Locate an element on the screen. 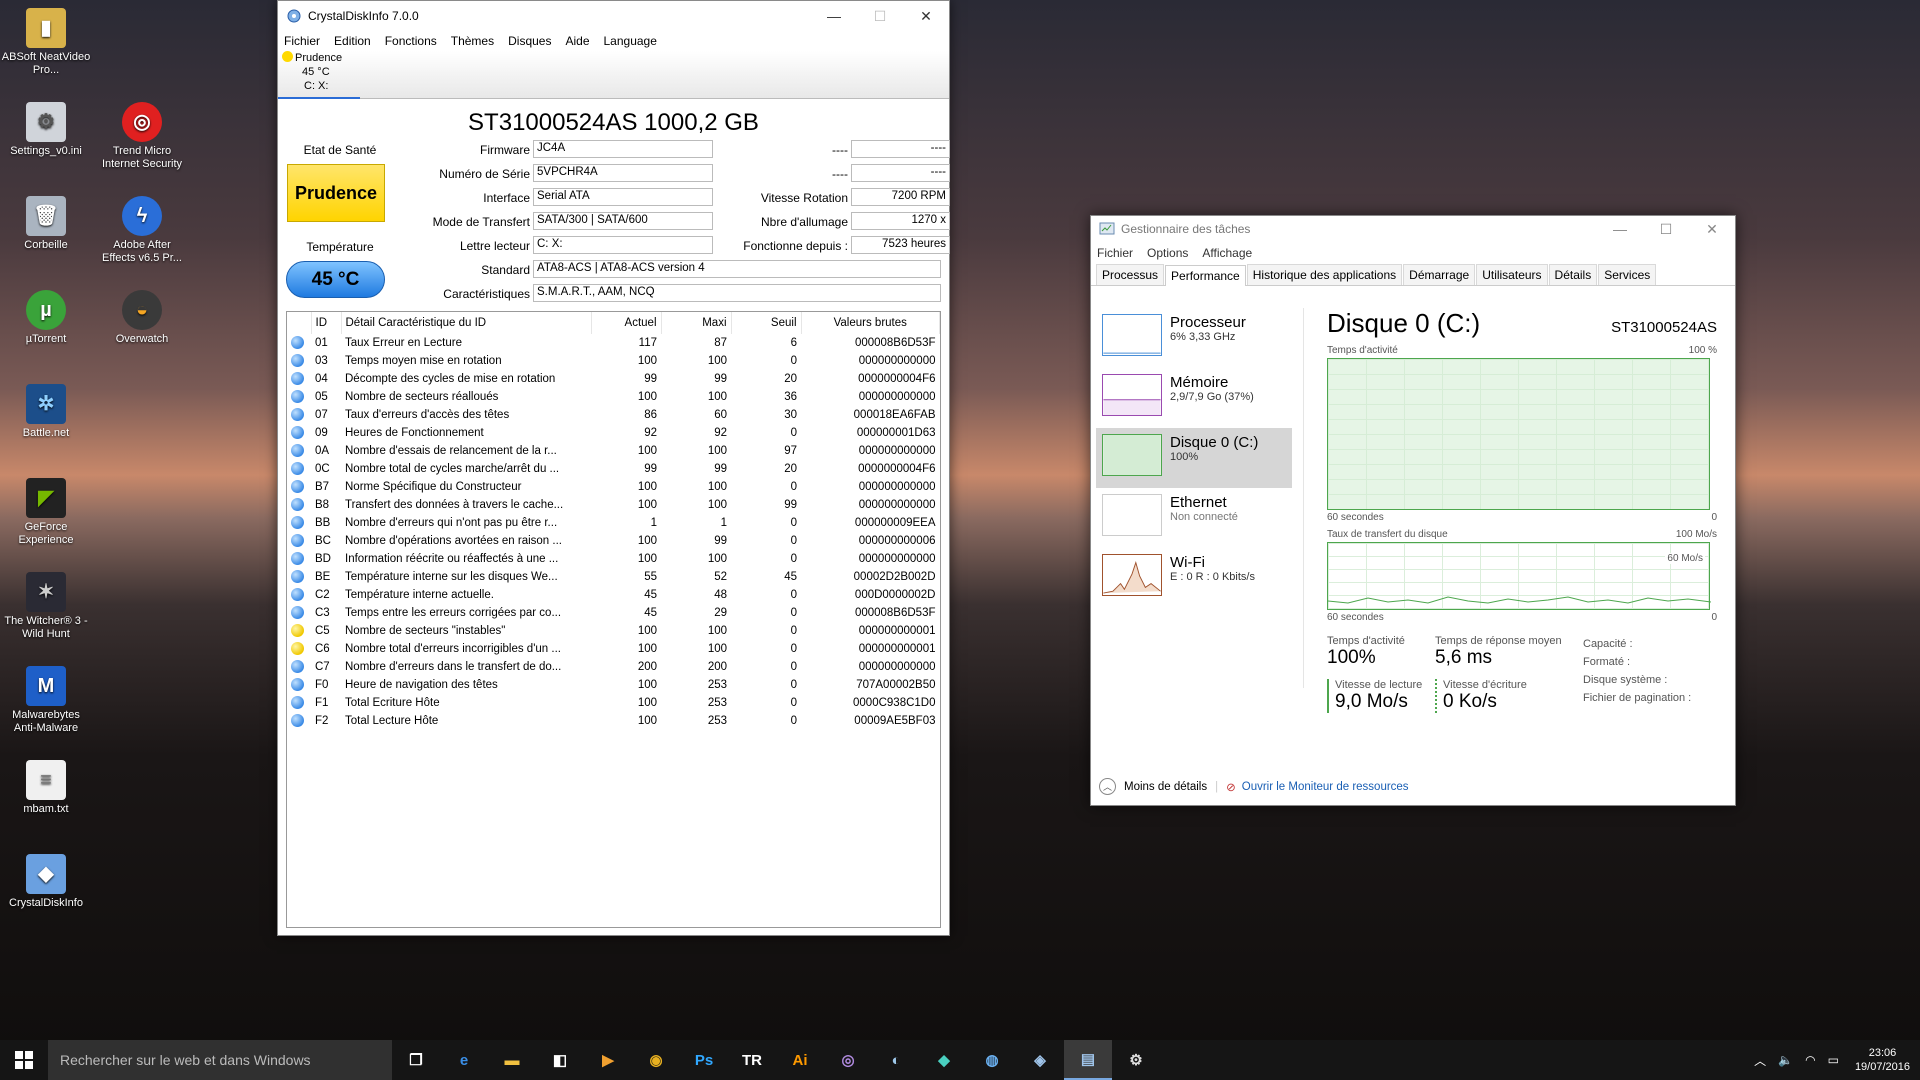  steam-icon: ◐ is located at coordinates (896, 1060).